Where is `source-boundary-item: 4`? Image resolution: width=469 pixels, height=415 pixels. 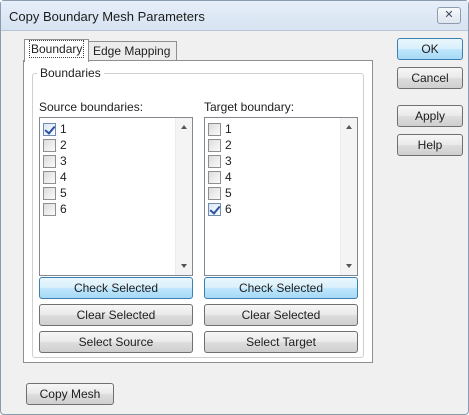
source-boundary-item: 4 is located at coordinates (106, 177).